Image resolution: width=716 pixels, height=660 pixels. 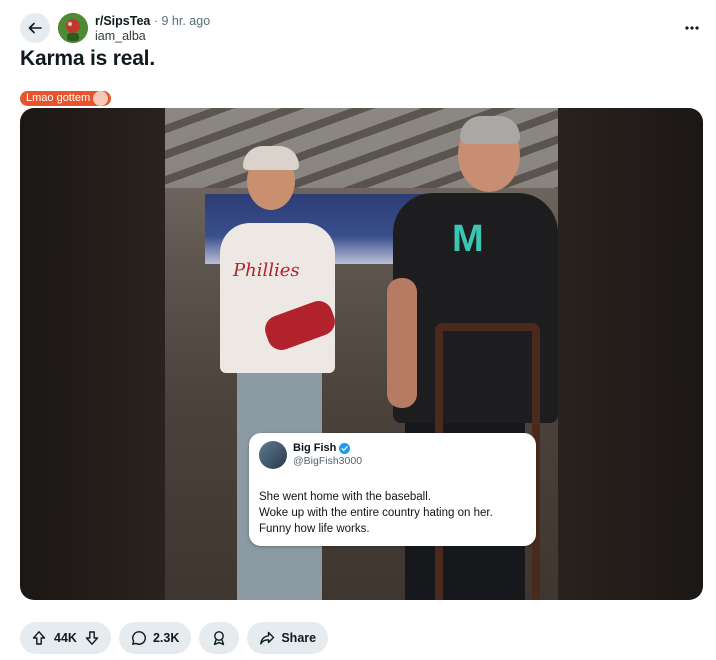 I want to click on ellipsis-icon, so click(x=692, y=28).